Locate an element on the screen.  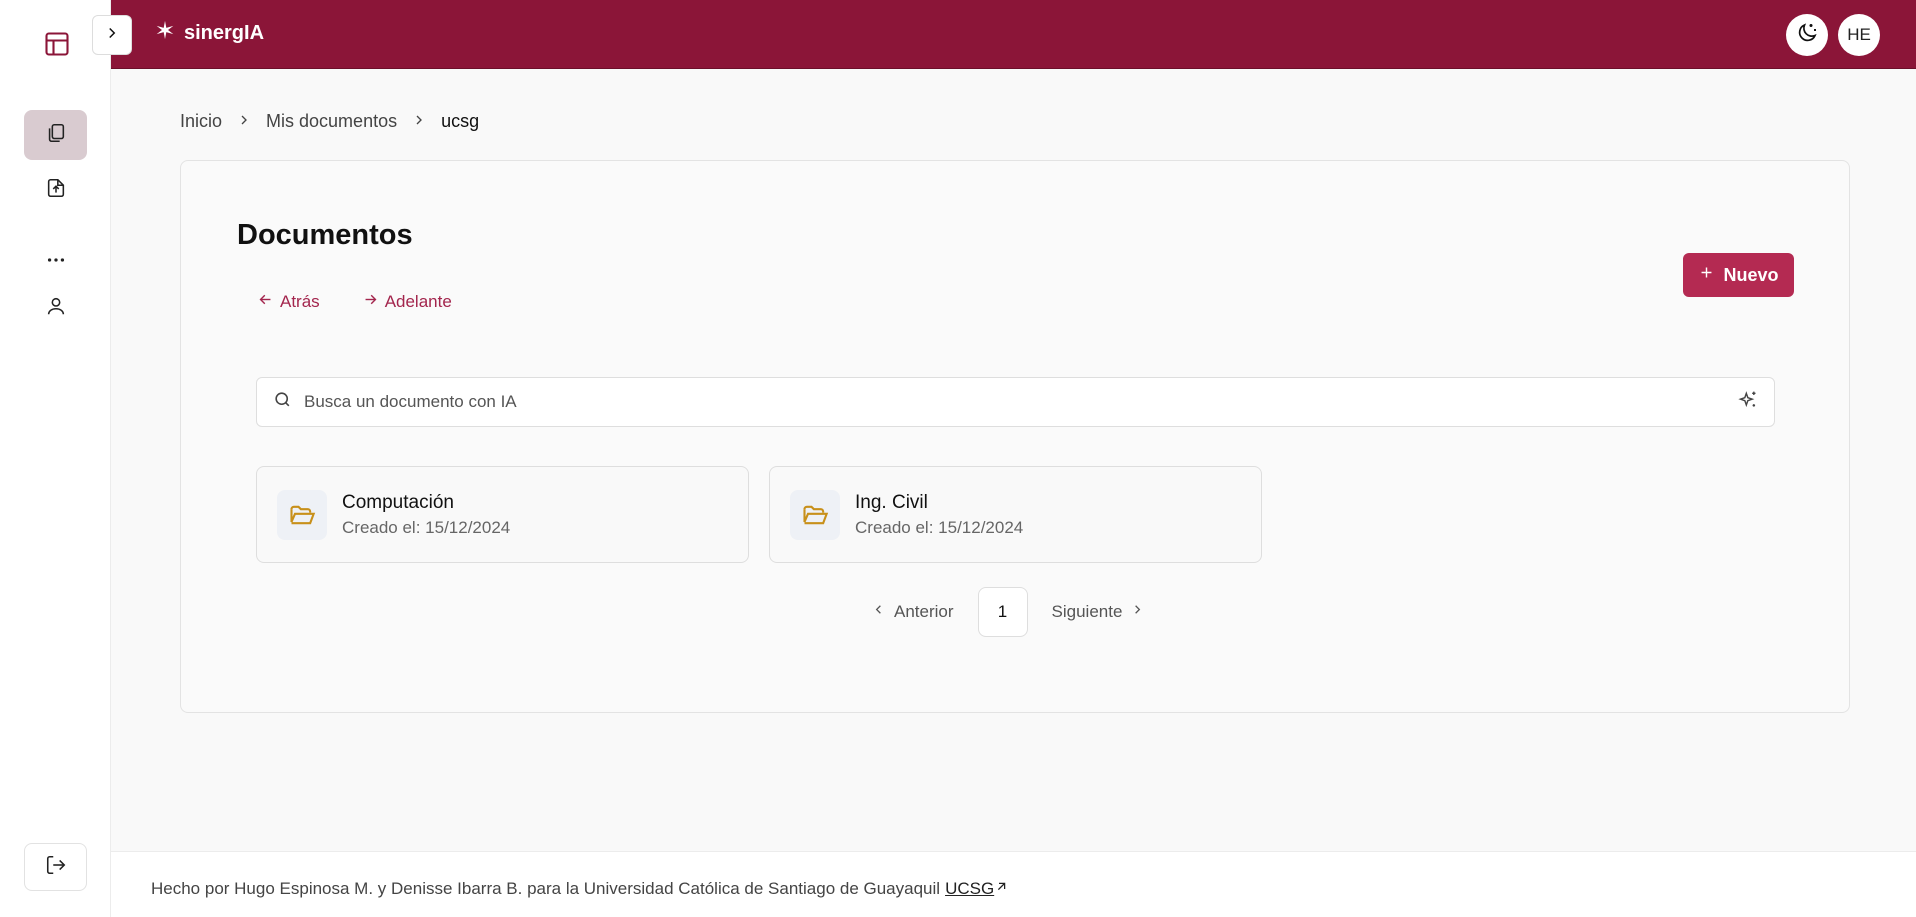
plus-icon is located at coordinates (1706, 275).